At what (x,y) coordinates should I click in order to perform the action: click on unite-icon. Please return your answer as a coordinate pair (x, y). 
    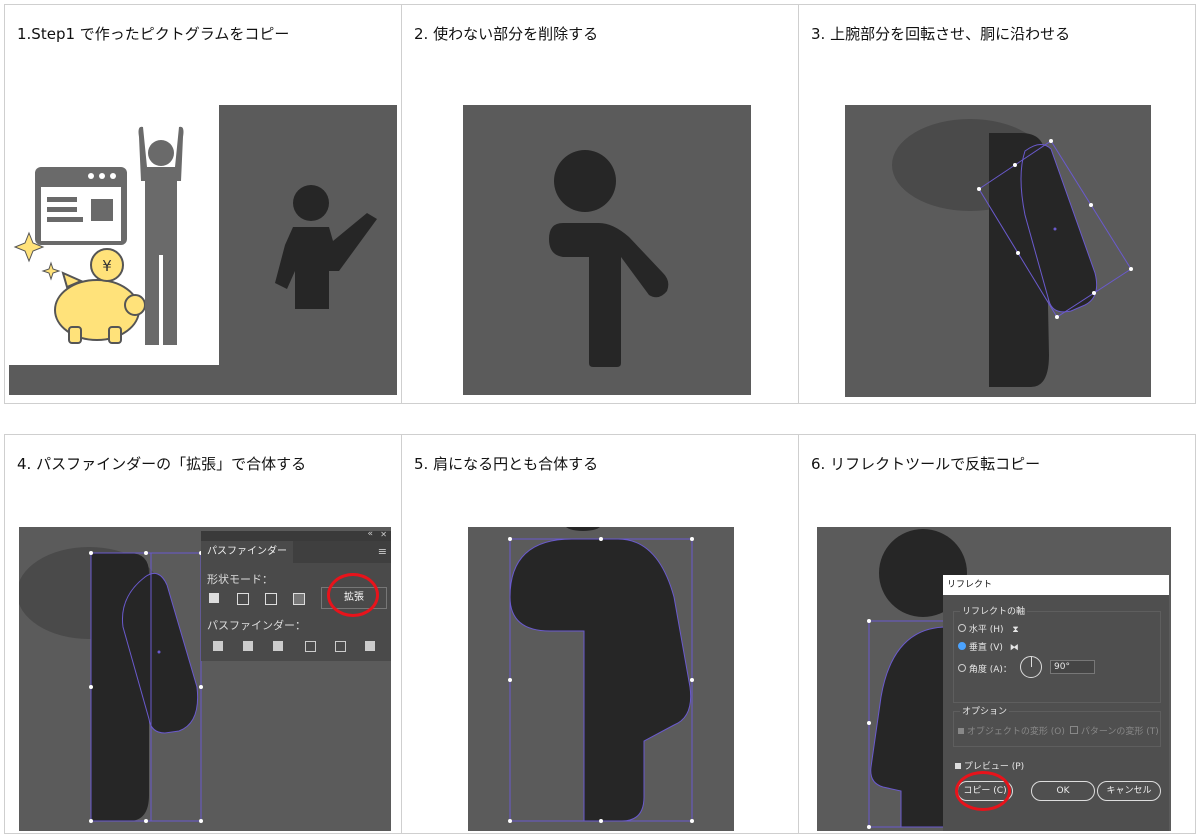
    Looking at the image, I should click on (214, 598).